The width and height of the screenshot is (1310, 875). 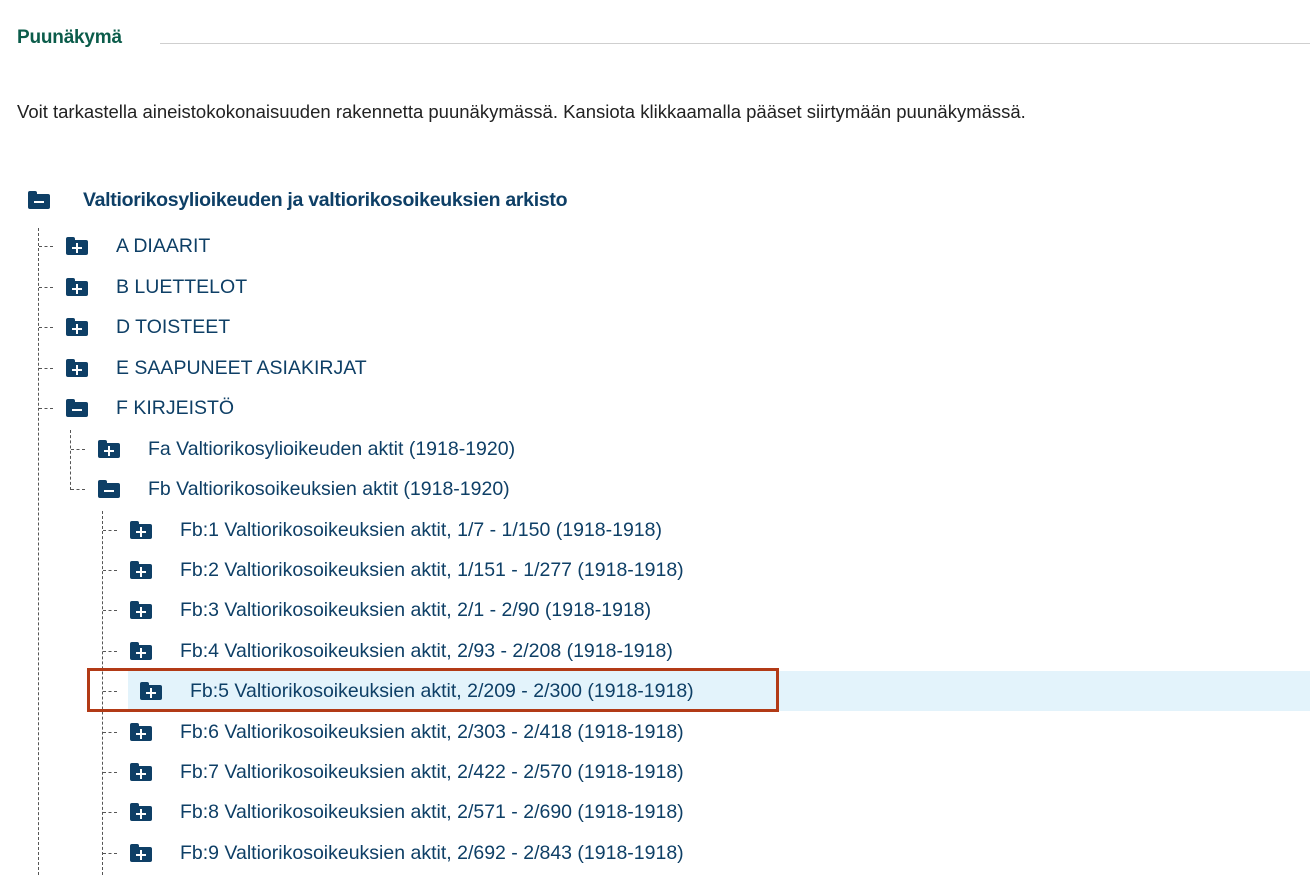 What do you see at coordinates (181, 287) in the screenshot?
I see `tree-node-label: B LUETTELOT` at bounding box center [181, 287].